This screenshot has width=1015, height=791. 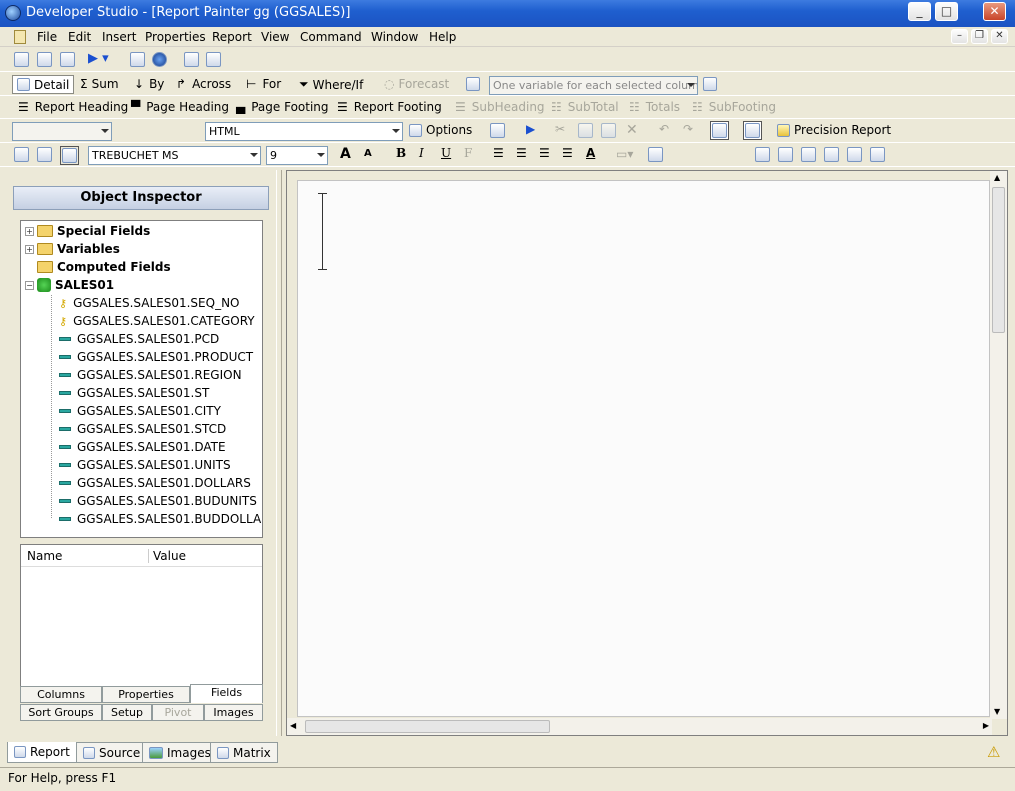 I want to click on font-size-combo: 9, so click(x=297, y=155).